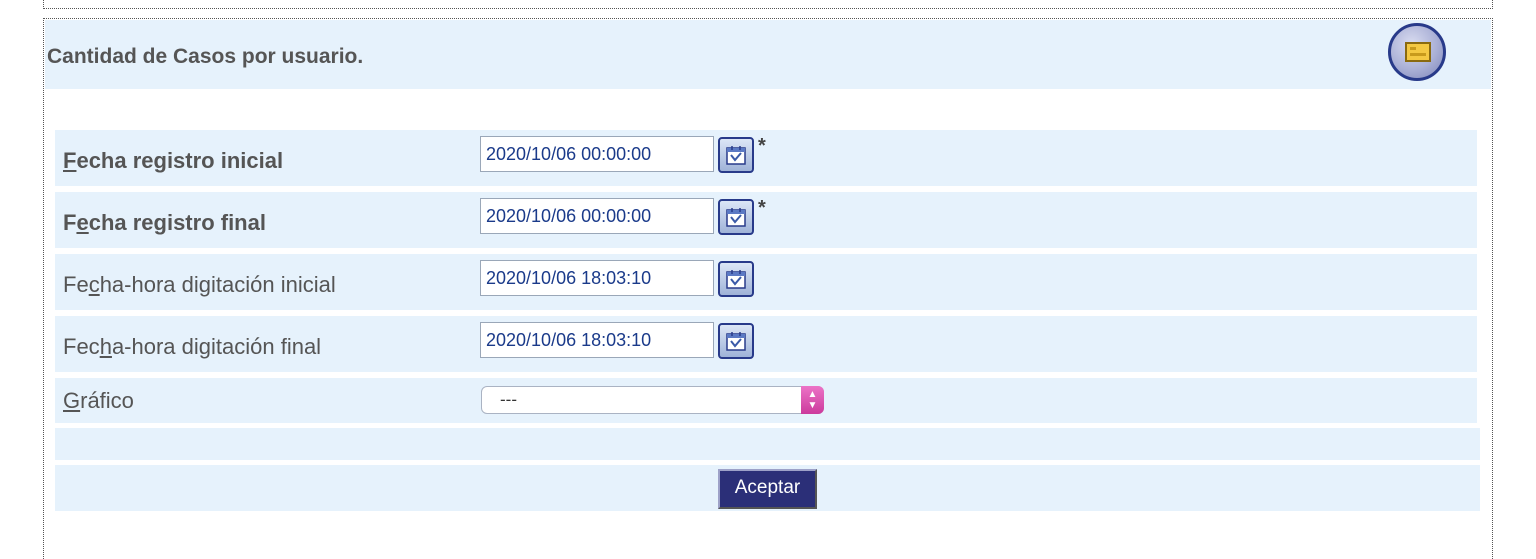 Image resolution: width=1536 pixels, height=559 pixels. Describe the element at coordinates (199, 284) in the screenshot. I see `field-label: Fecha-hora digitación inicial` at that location.